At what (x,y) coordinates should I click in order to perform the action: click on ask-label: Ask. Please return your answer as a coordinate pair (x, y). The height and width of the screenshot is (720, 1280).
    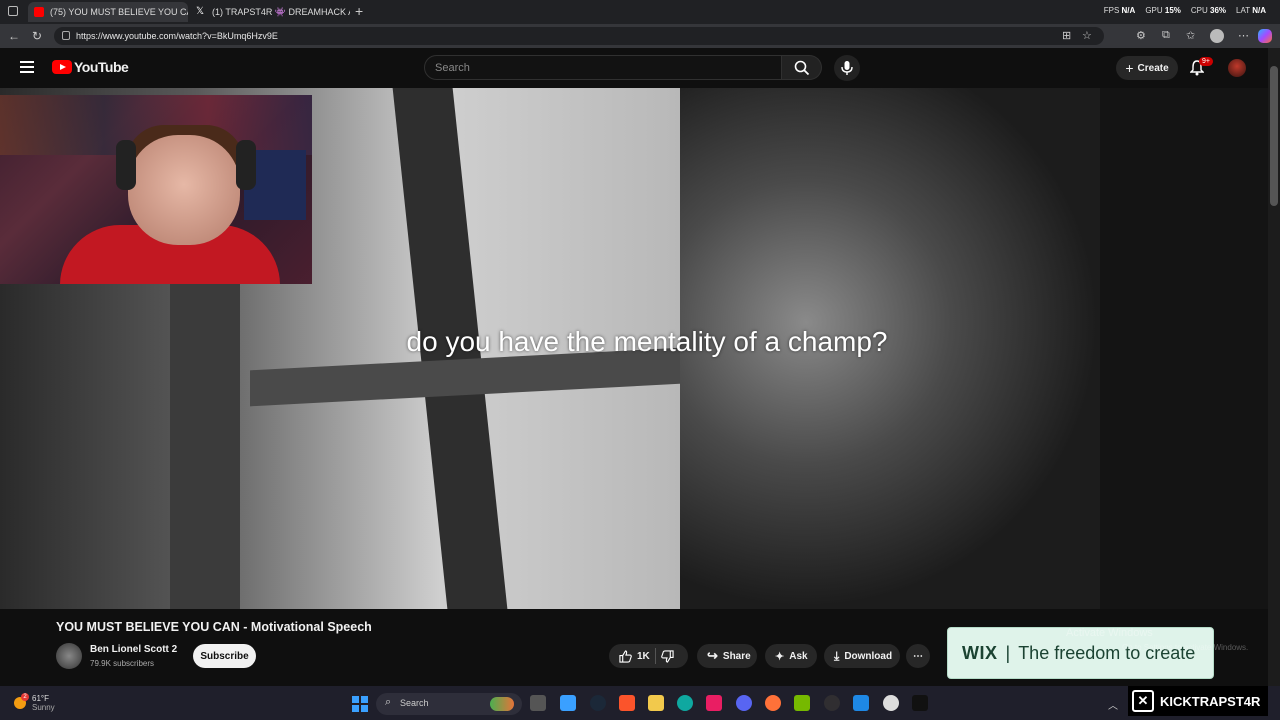
    Looking at the image, I should click on (798, 656).